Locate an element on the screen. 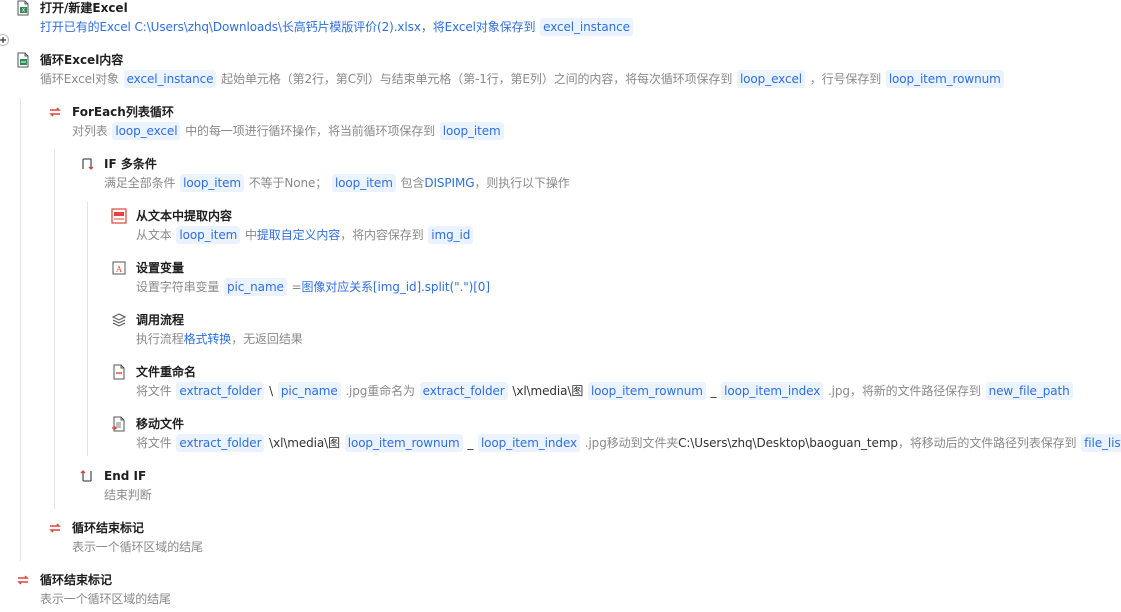 This screenshot has height=612, width=1121. step-title: 文件重命名 is located at coordinates (166, 372).